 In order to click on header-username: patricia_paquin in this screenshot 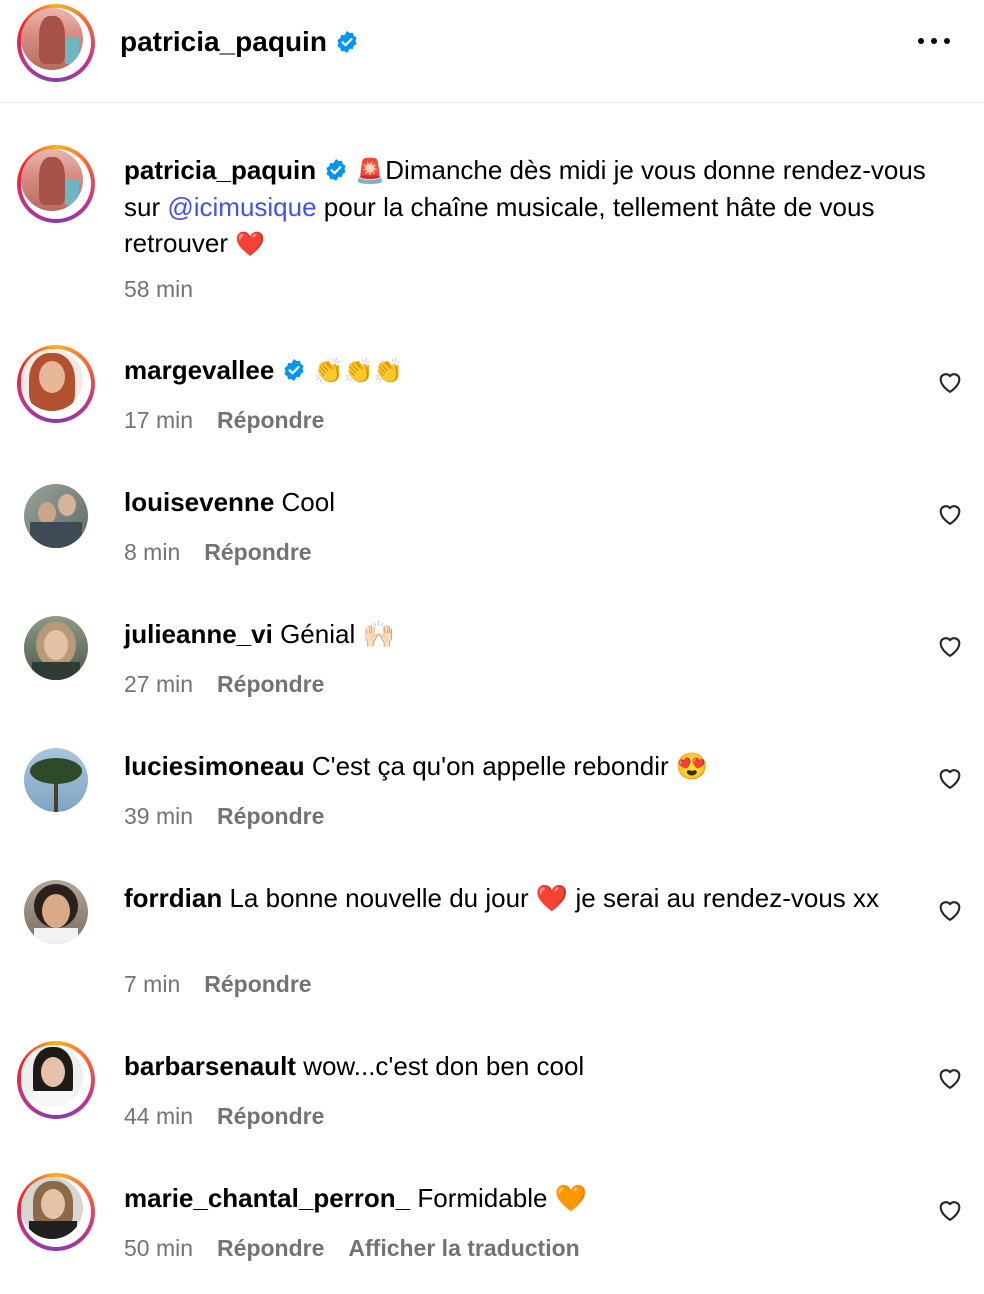, I will do `click(223, 41)`.